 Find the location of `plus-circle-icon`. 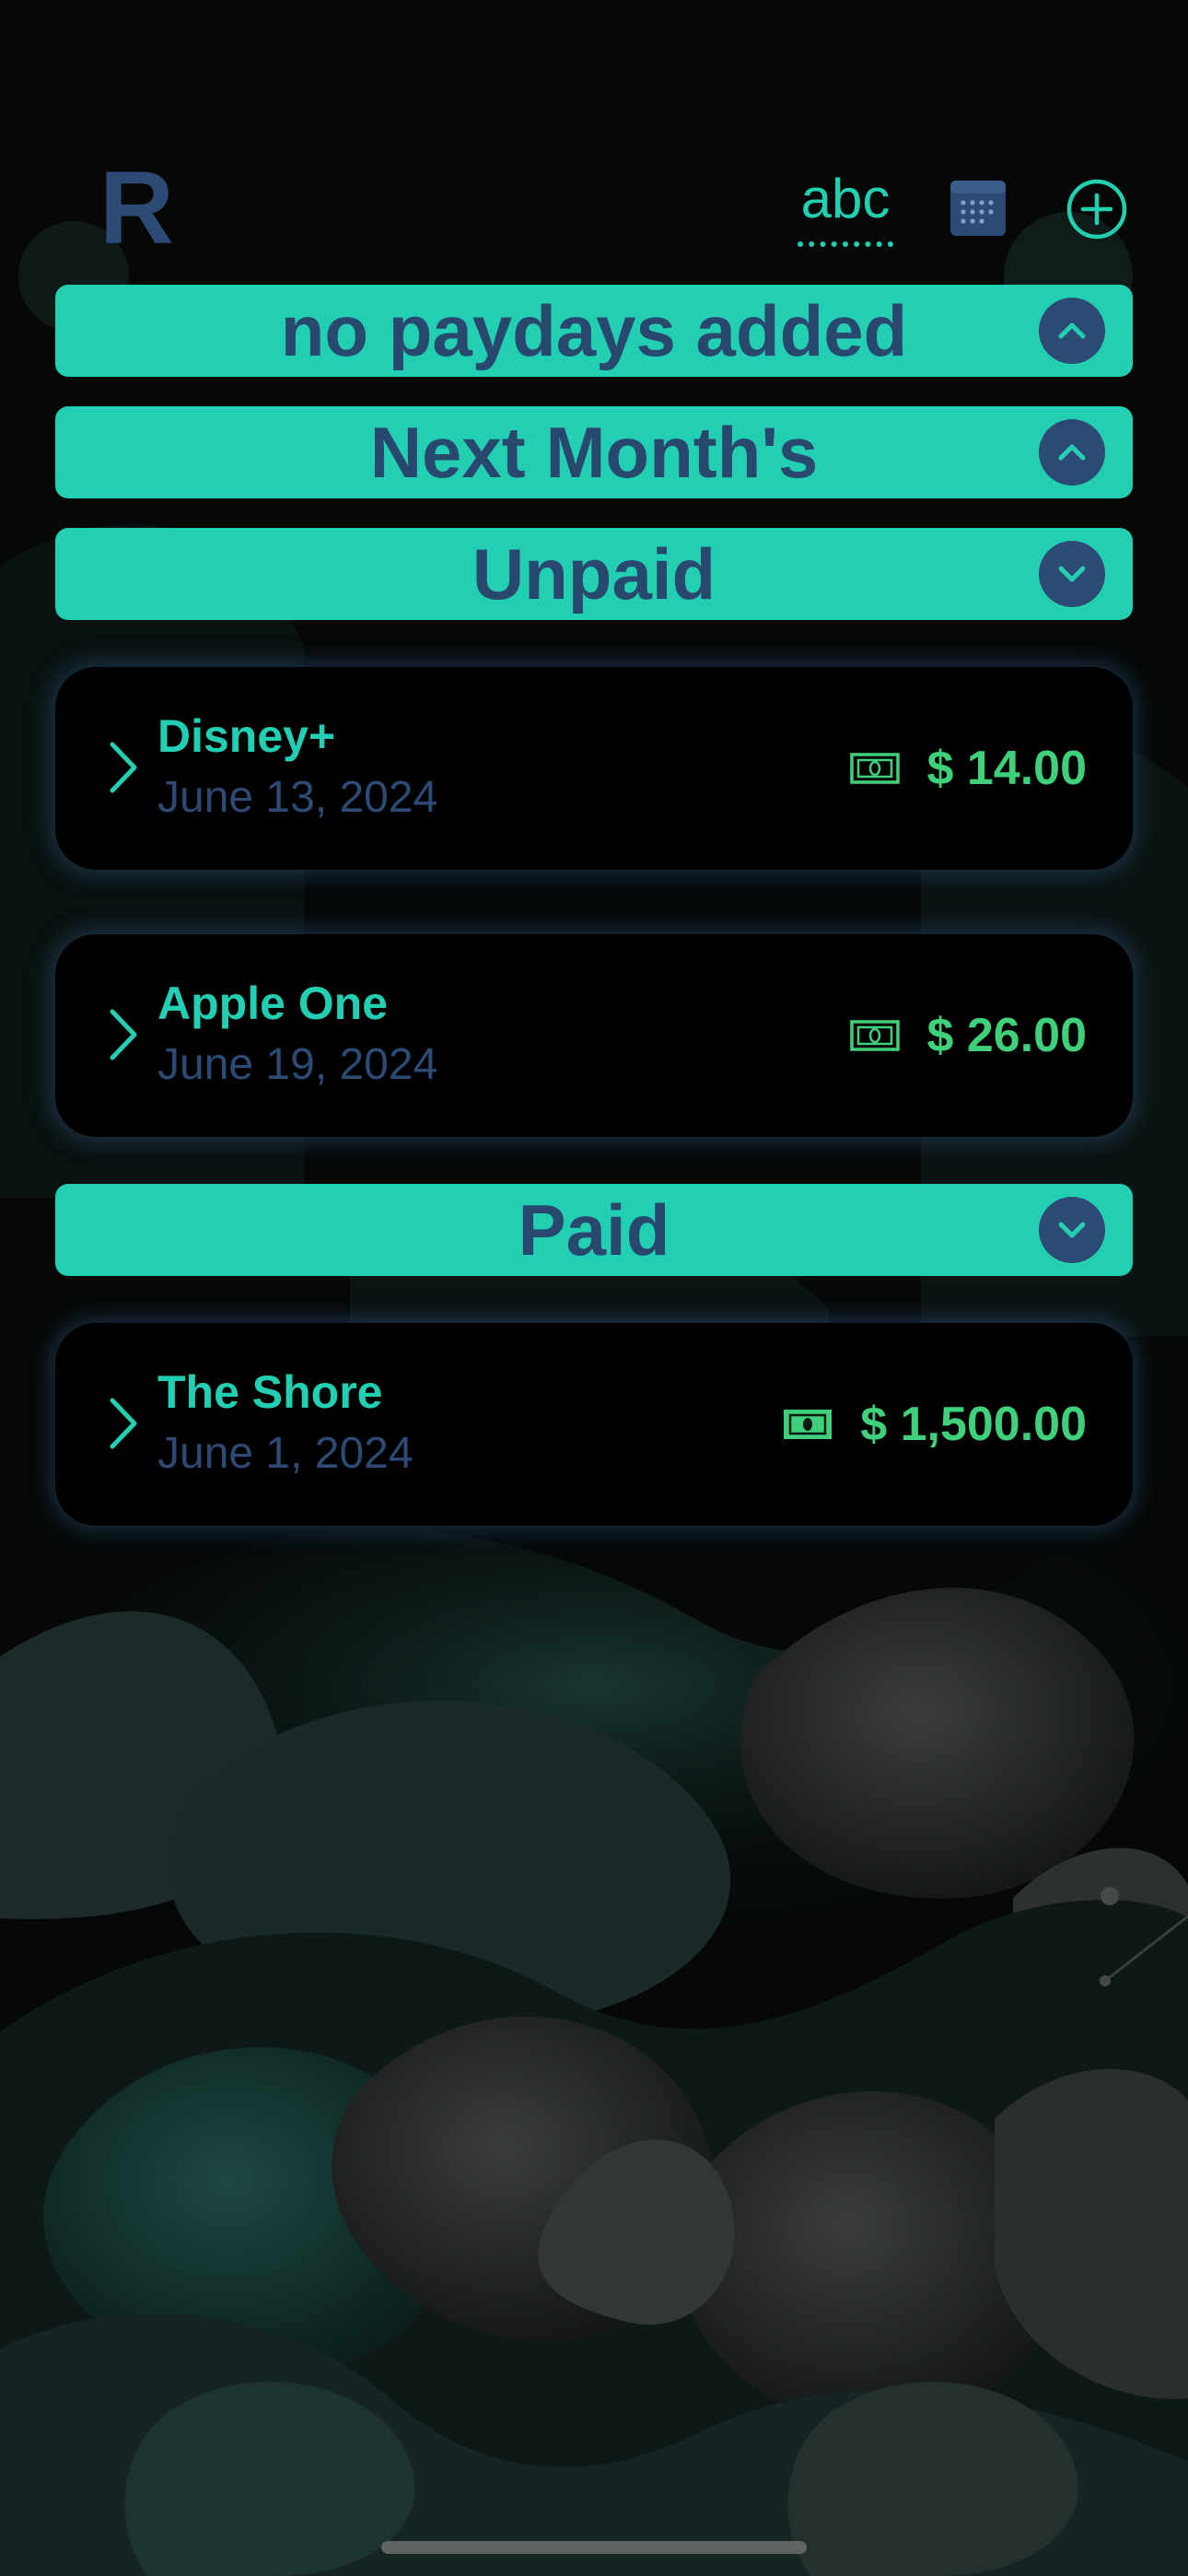

plus-circle-icon is located at coordinates (1096, 209).